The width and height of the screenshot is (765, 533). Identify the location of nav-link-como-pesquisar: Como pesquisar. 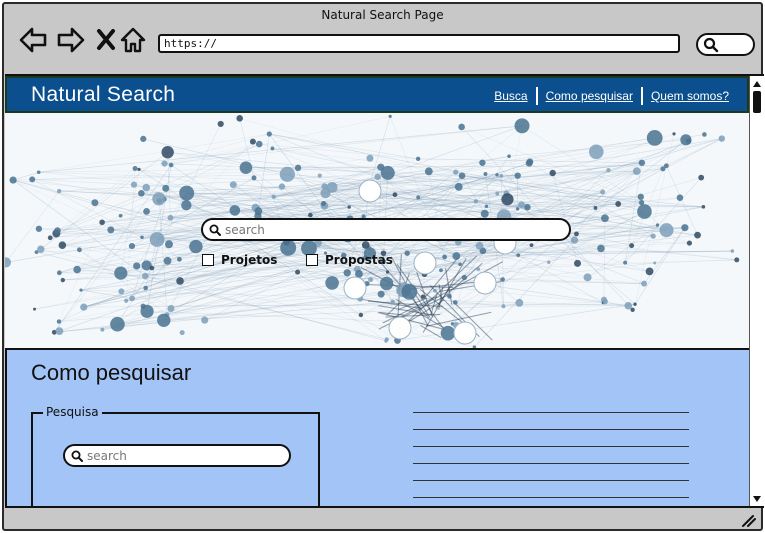
(589, 96).